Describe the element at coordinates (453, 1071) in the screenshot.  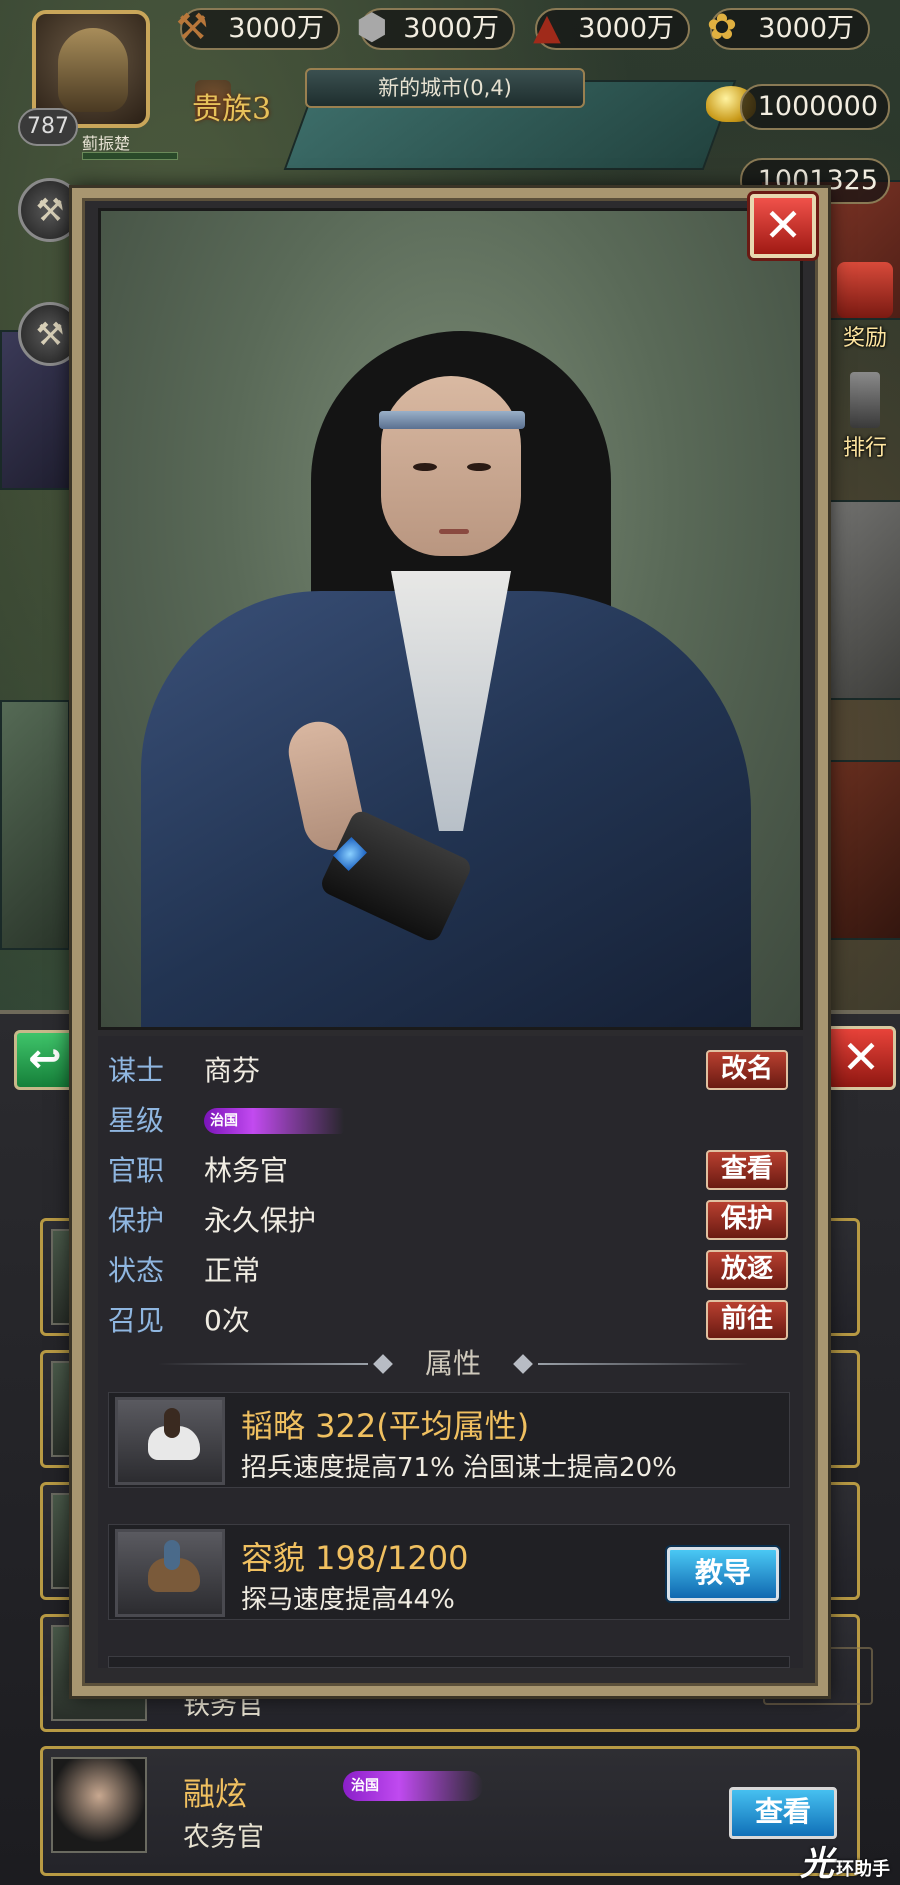
I see `advisor-row-name: 谋士 商芬 改名` at that location.